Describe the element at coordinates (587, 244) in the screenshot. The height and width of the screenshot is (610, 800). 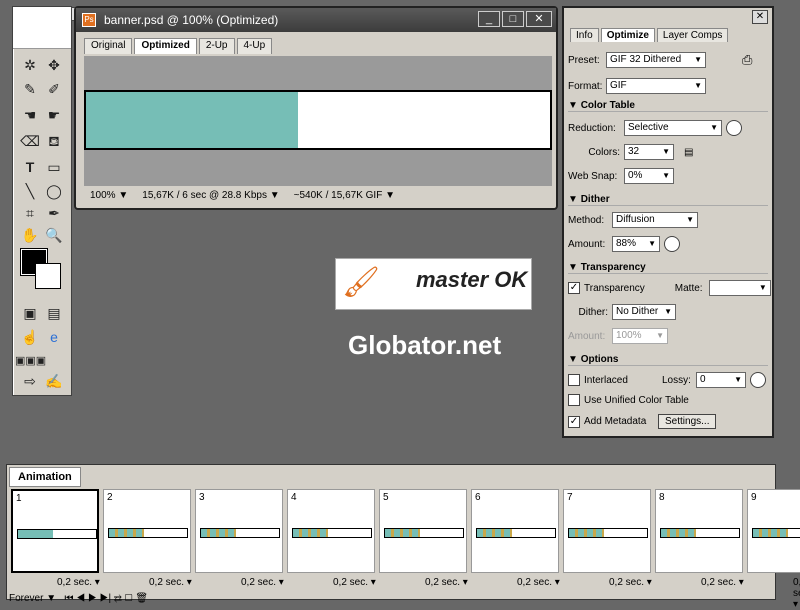
I see `amount-label: Amount:` at that location.